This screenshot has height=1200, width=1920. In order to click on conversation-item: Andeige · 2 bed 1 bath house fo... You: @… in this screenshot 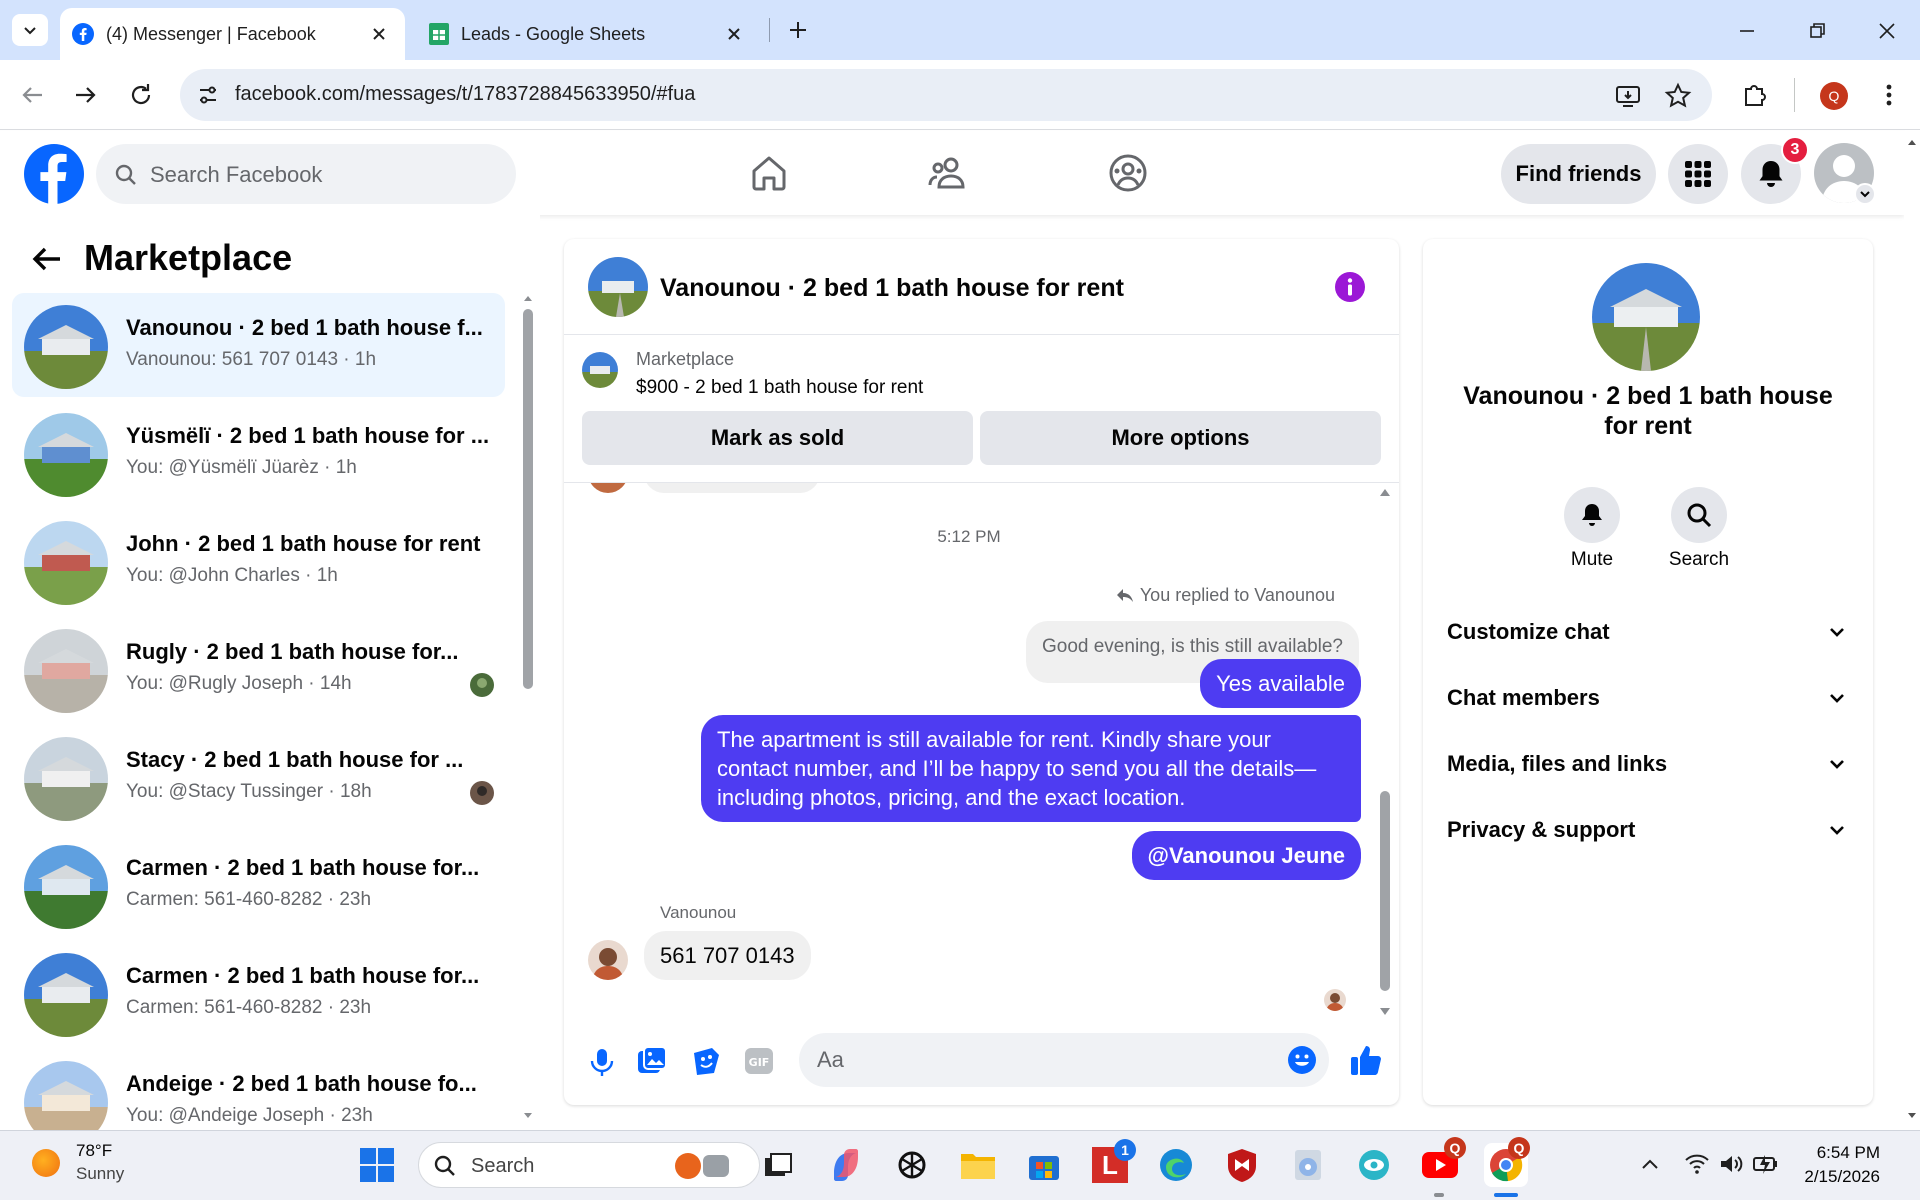, I will do `click(258, 1089)`.